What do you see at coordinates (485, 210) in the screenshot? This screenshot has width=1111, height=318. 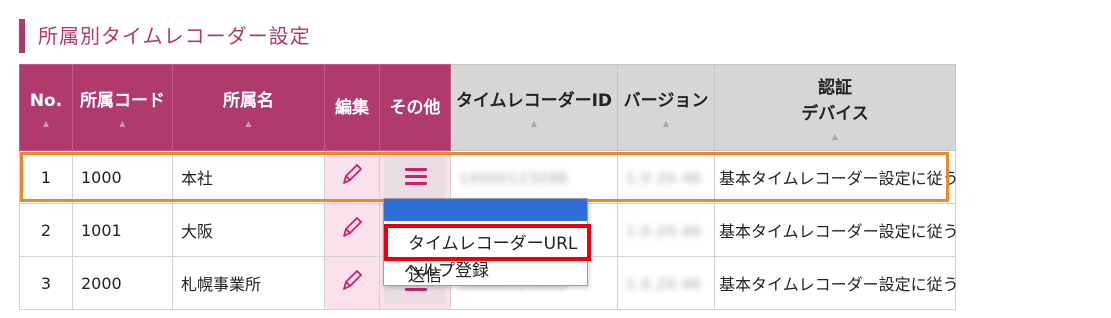 I see `dropdown-active-bar` at bounding box center [485, 210].